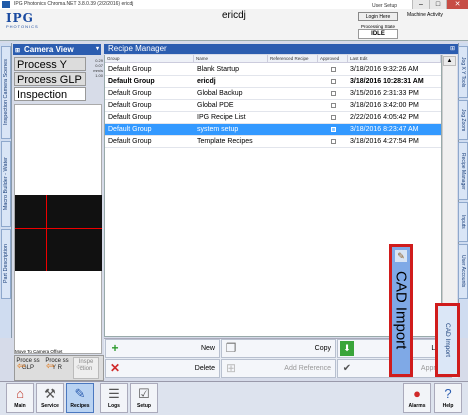  What do you see at coordinates (215, 105) in the screenshot?
I see `cell-name: Global PDE` at bounding box center [215, 105].